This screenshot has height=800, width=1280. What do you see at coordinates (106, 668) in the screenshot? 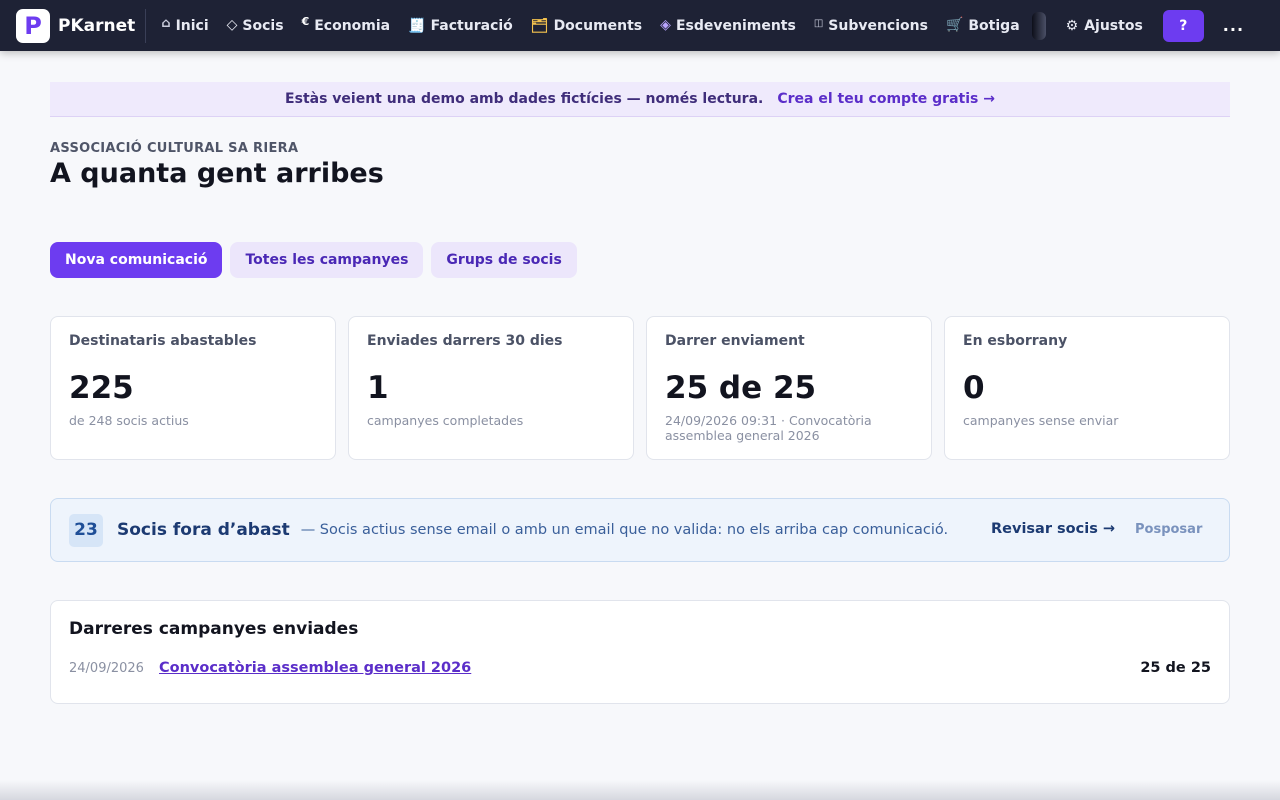
I see `campaign-date: 24/09/2026` at bounding box center [106, 668].